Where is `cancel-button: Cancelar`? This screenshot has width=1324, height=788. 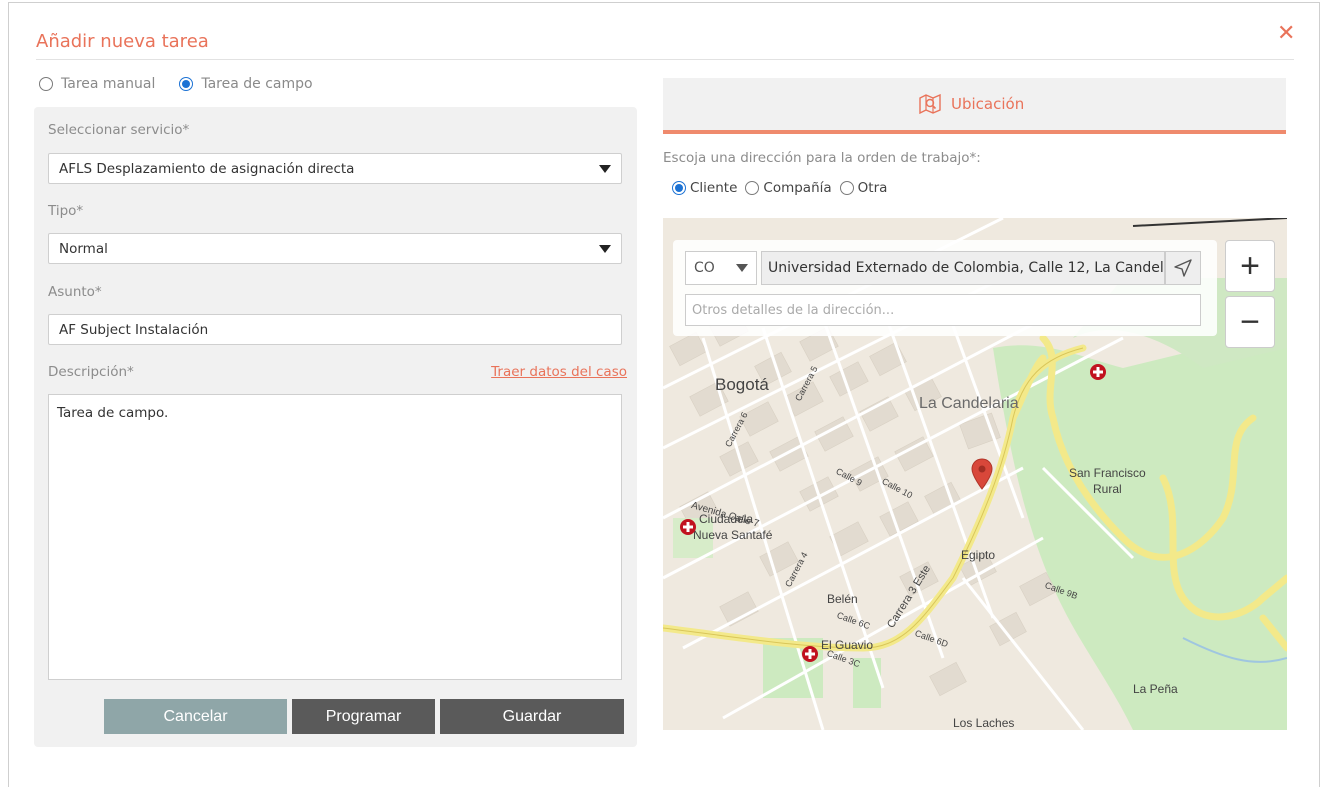
cancel-button: Cancelar is located at coordinates (195, 716).